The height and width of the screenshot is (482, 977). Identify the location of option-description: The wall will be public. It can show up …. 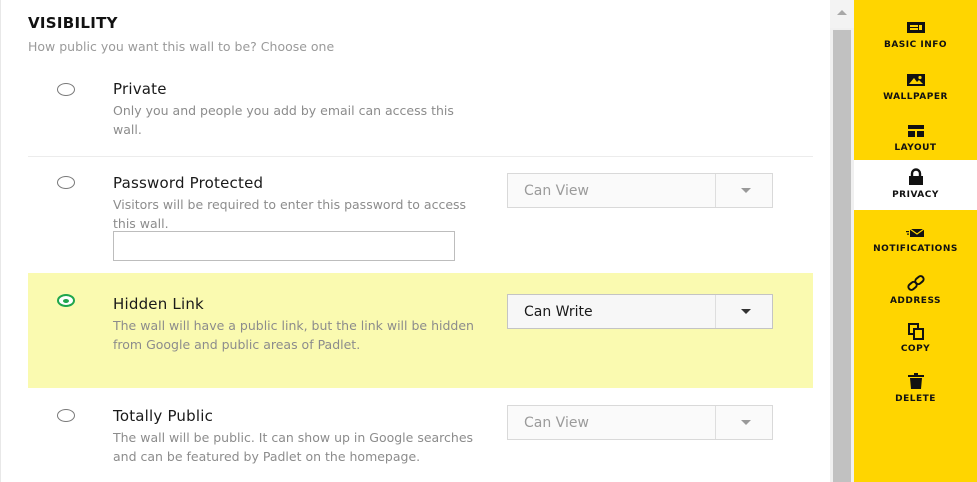
(293, 447).